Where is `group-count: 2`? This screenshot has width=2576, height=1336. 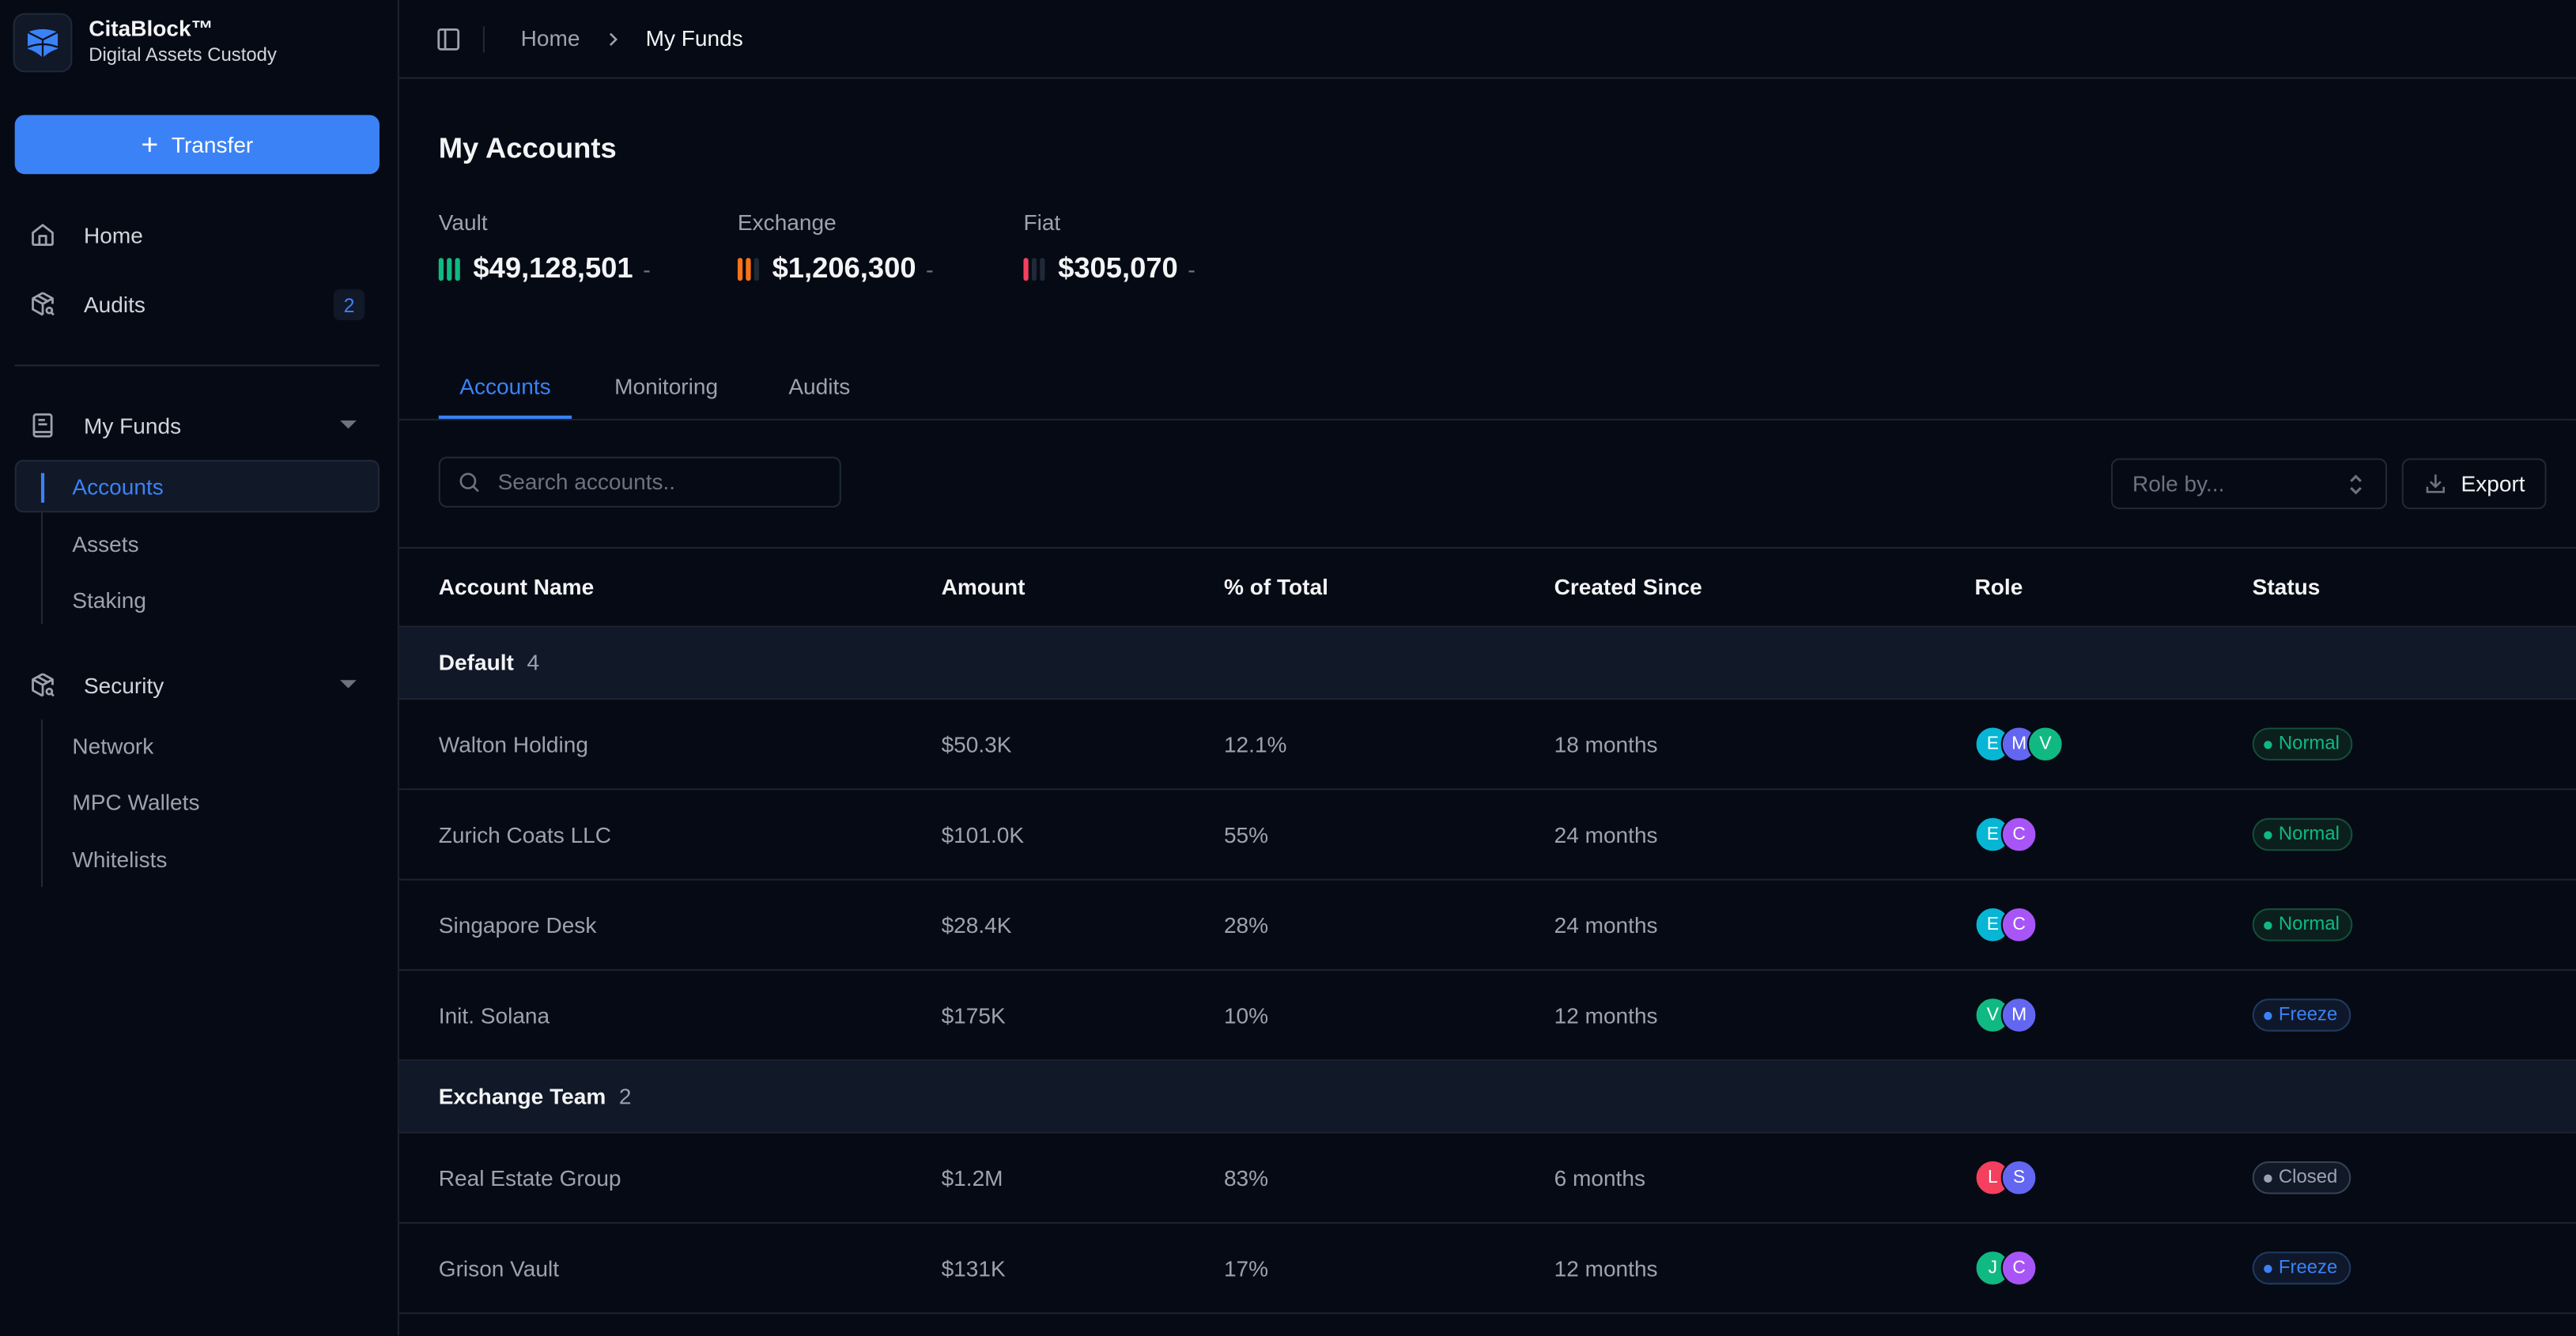
group-count: 2 is located at coordinates (625, 1097).